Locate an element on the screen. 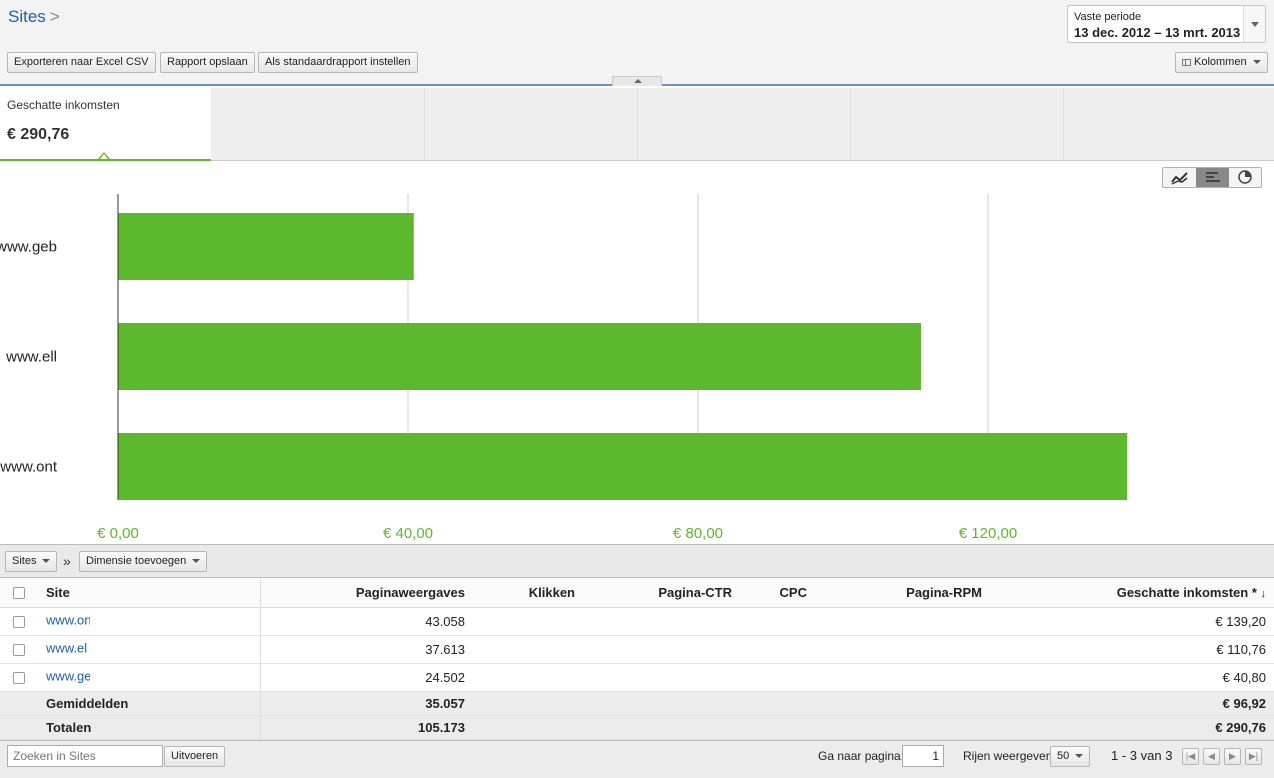  column-header-page-ctr: Pagina-CTR is located at coordinates (661, 593).